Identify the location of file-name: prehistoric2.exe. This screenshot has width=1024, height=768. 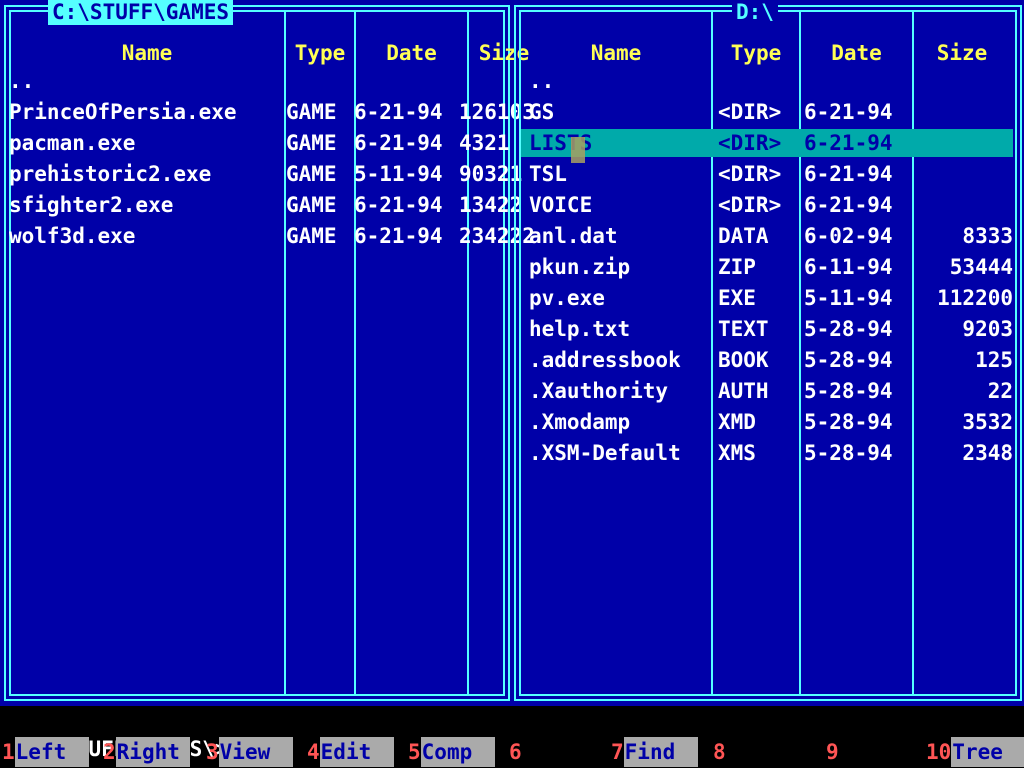
(110, 174).